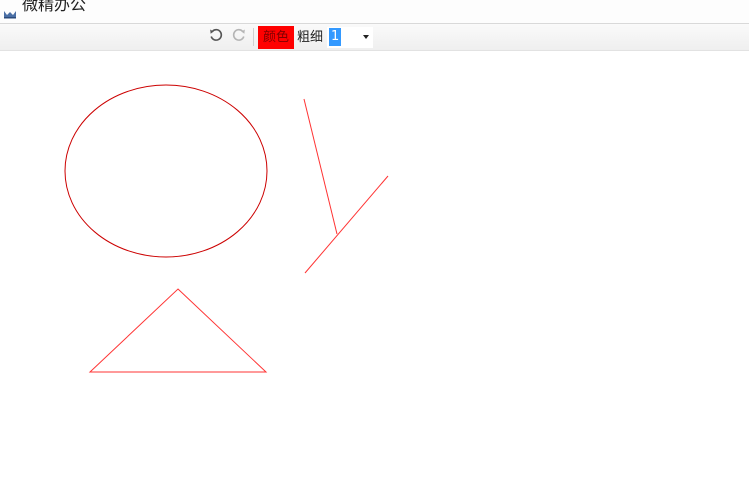  Describe the element at coordinates (253, 37) in the screenshot. I see `toolbar-divider` at that location.